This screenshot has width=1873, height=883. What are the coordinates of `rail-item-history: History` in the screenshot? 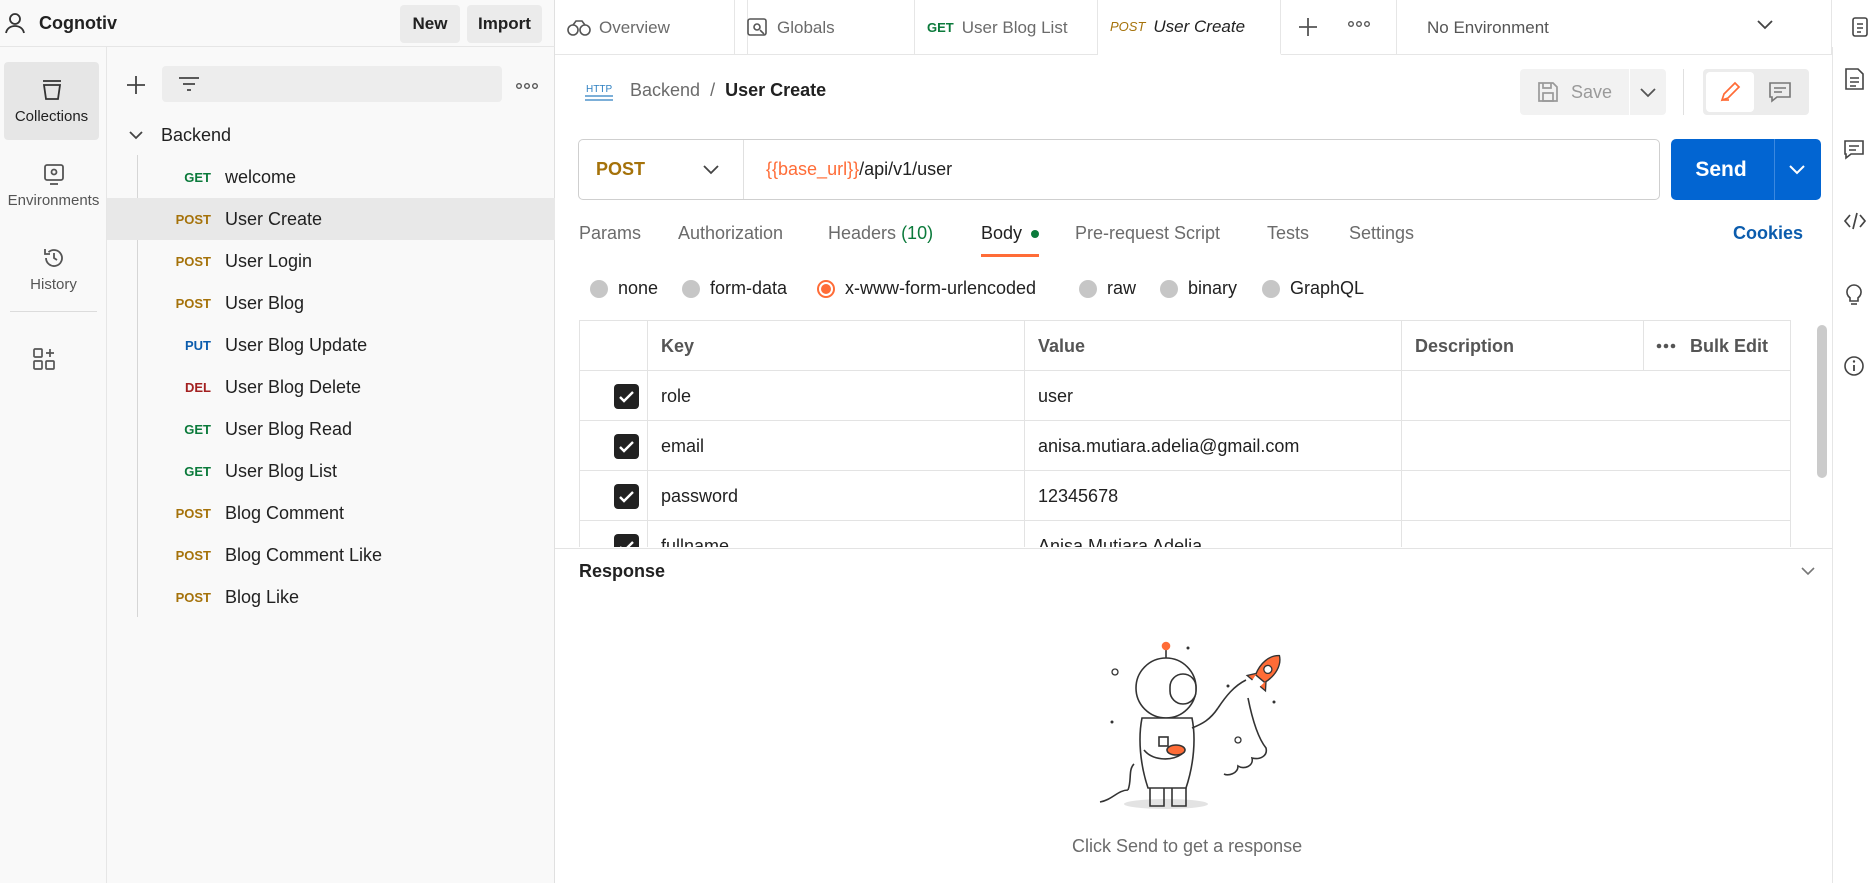 It's located at (53, 269).